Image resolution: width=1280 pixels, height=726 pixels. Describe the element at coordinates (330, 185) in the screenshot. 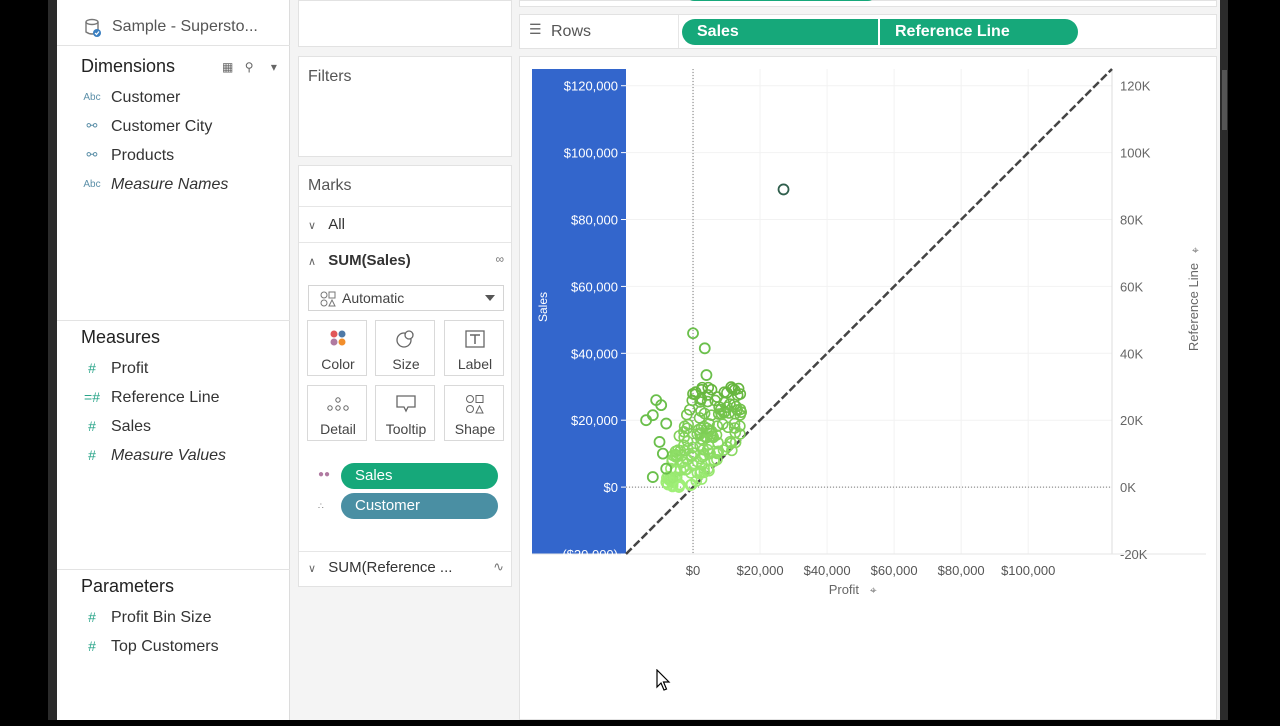

I see `marks-title: Marks` at that location.